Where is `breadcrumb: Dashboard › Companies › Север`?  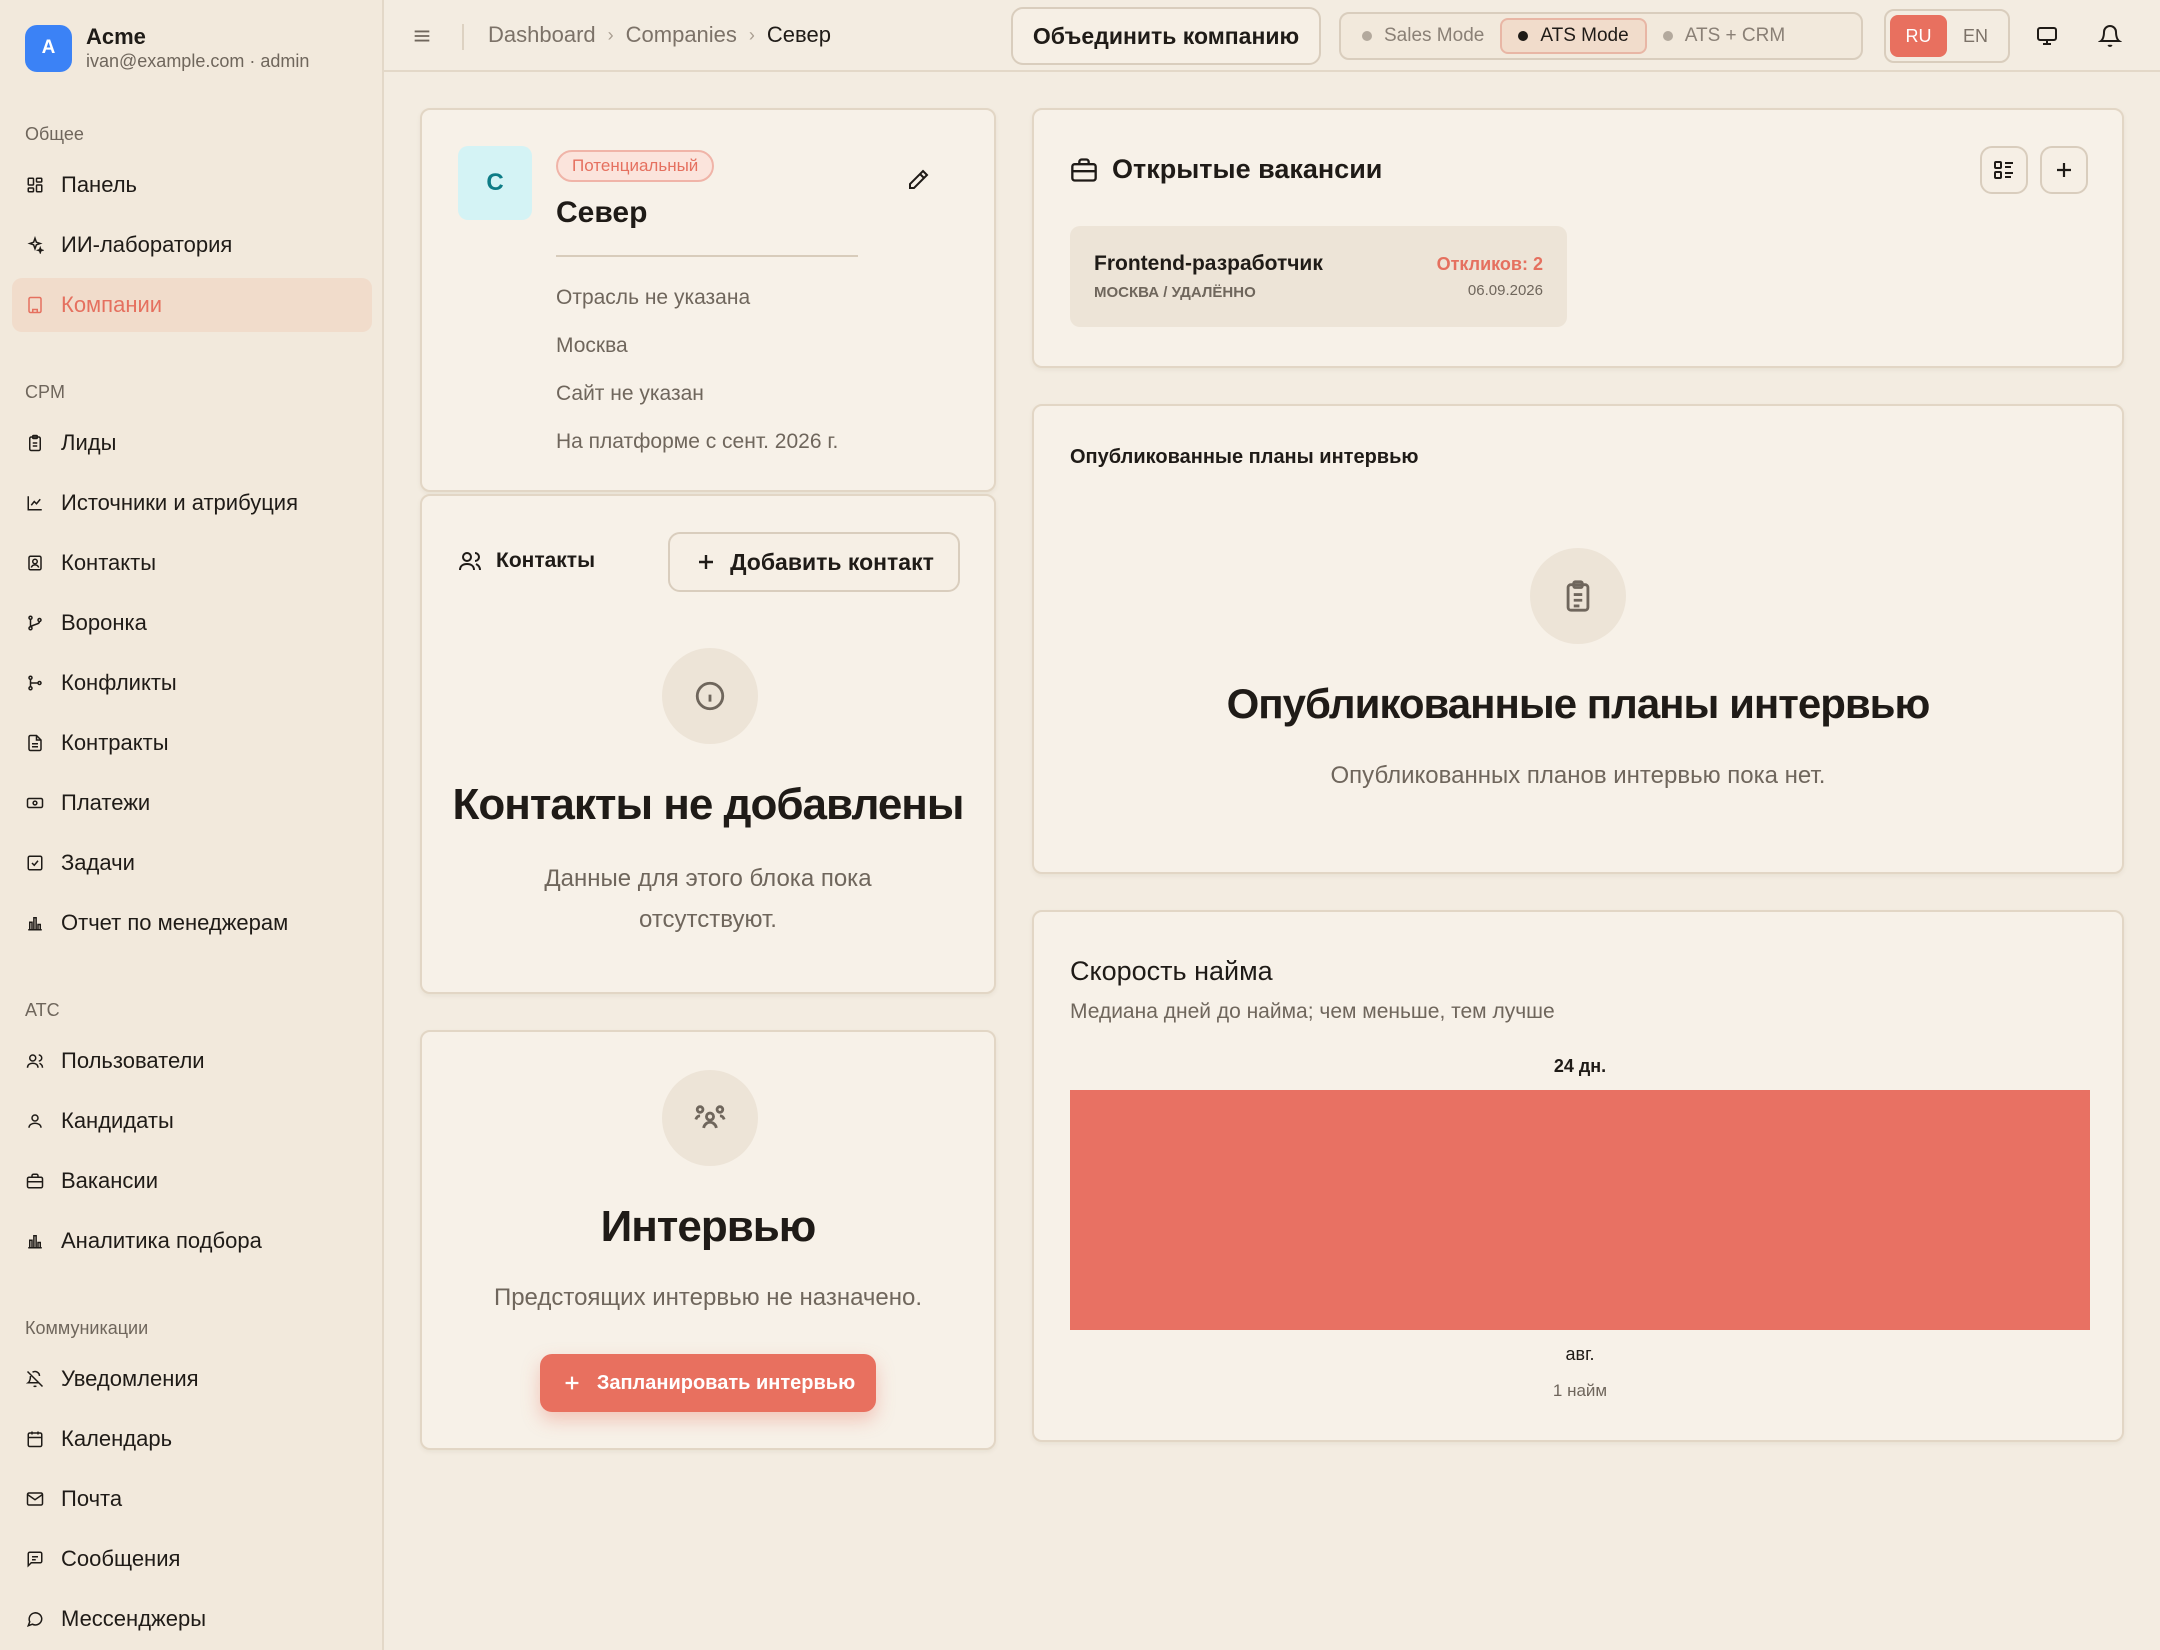
breadcrumb: Dashboard › Companies › Север is located at coordinates (659, 35).